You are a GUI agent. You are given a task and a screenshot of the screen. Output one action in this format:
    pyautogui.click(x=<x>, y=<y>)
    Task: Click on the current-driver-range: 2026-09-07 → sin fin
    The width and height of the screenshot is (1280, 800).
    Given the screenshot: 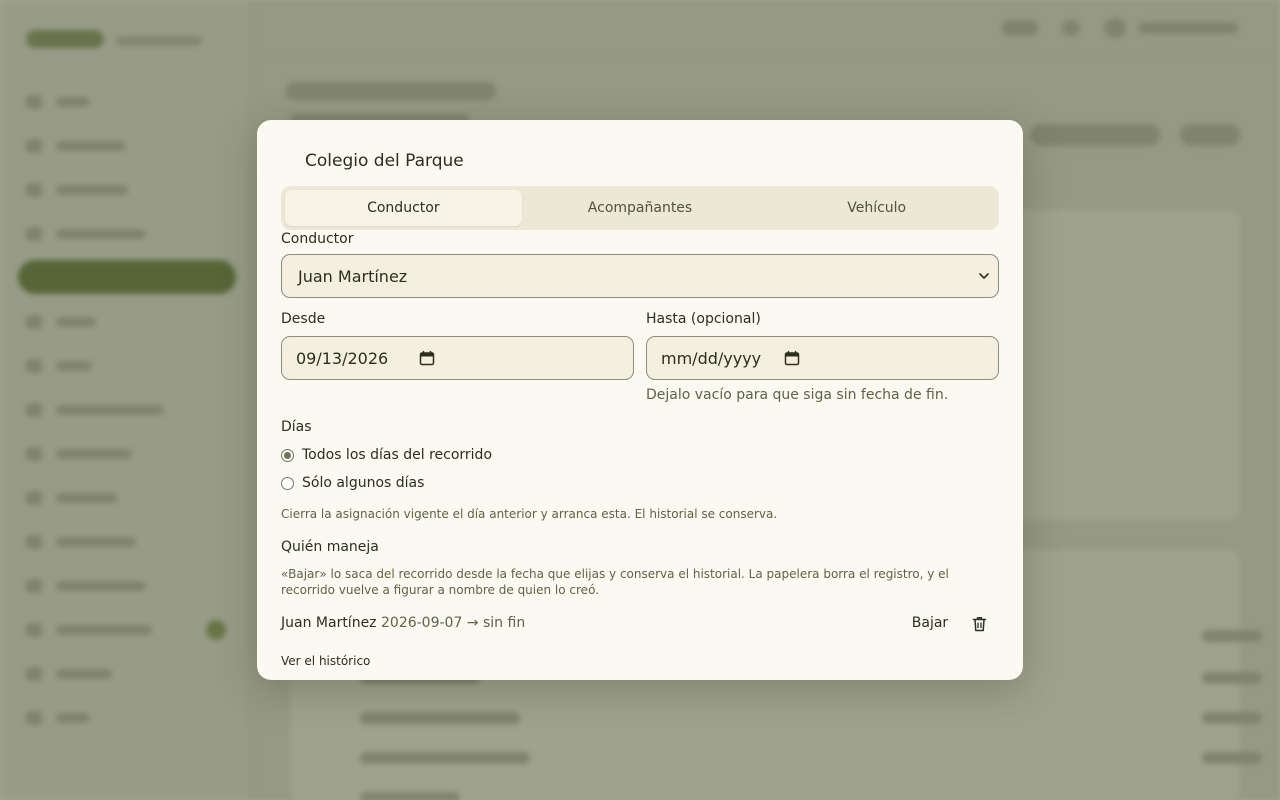 What is the action you would take?
    pyautogui.click(x=453, y=623)
    